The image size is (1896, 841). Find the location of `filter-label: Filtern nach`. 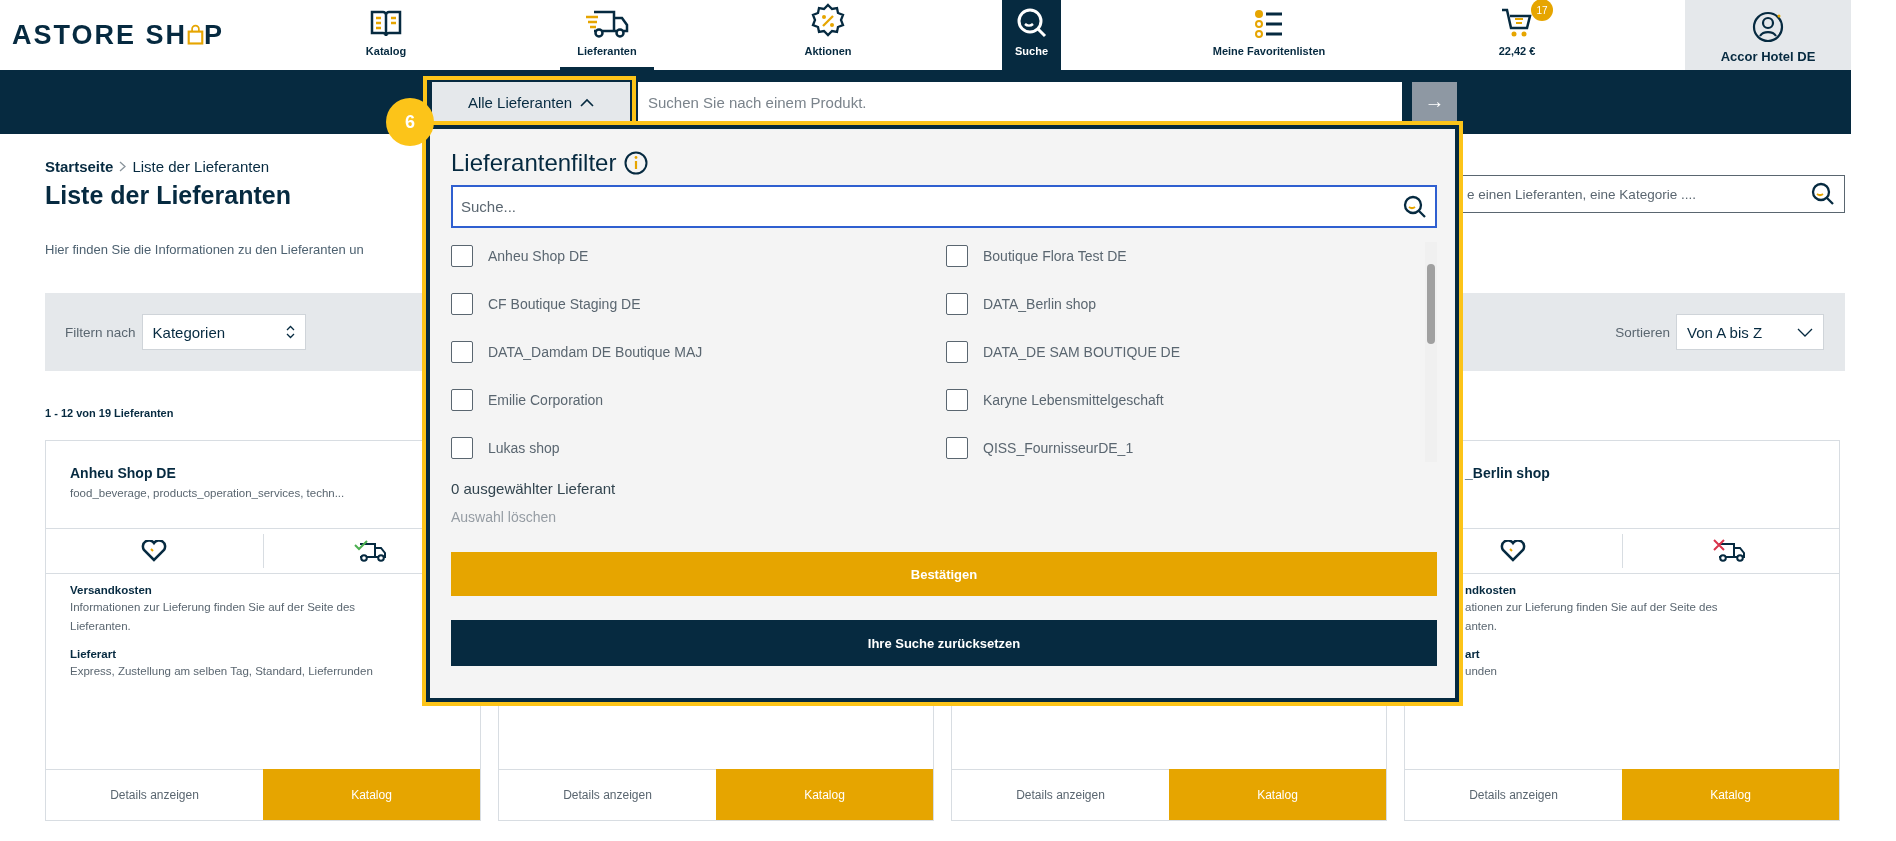

filter-label: Filtern nach is located at coordinates (100, 332).